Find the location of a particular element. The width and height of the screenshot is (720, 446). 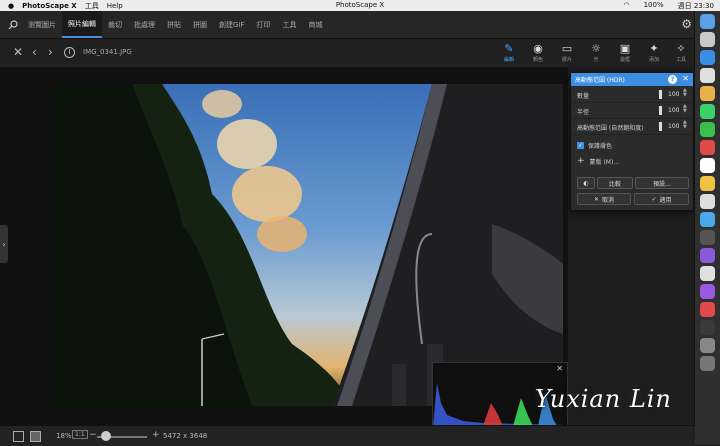

tool-color: ◉ 顏色 is located at coordinates (538, 52).